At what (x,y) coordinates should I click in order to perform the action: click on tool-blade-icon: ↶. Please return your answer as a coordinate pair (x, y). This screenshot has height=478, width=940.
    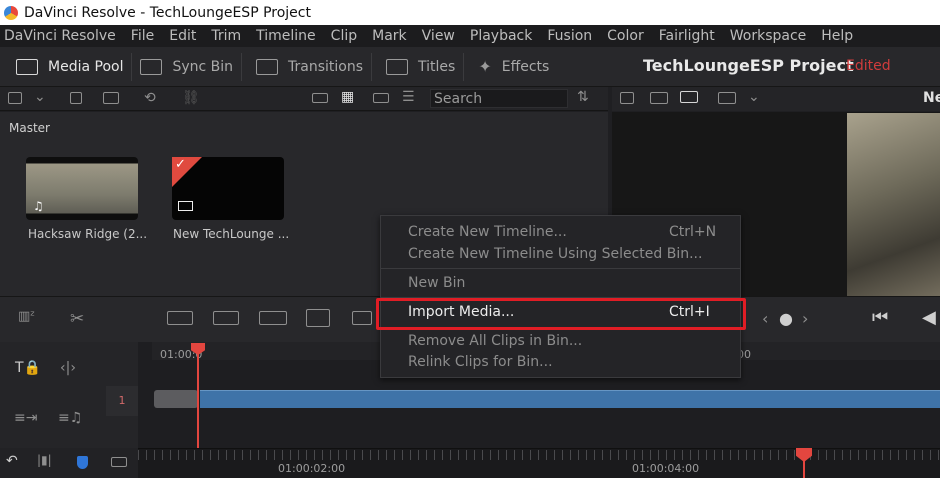
    Looking at the image, I should click on (12, 461).